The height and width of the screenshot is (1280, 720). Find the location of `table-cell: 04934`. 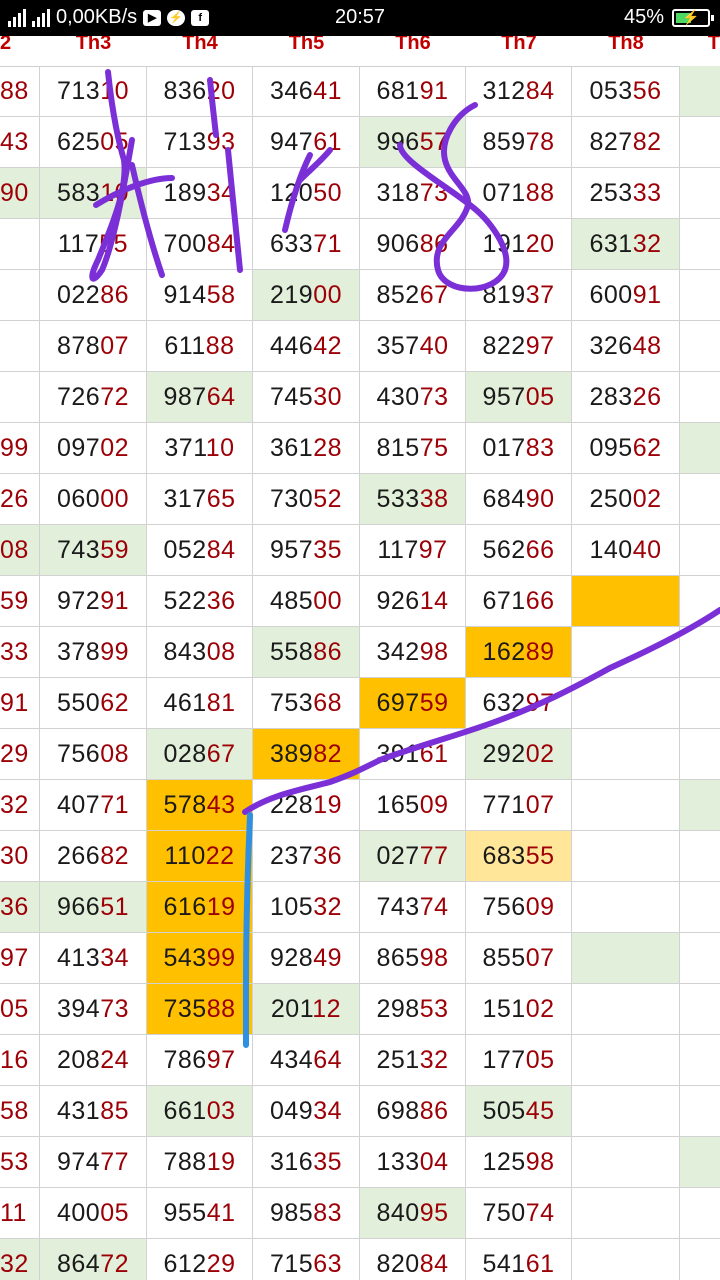

table-cell: 04934 is located at coordinates (306, 1111).